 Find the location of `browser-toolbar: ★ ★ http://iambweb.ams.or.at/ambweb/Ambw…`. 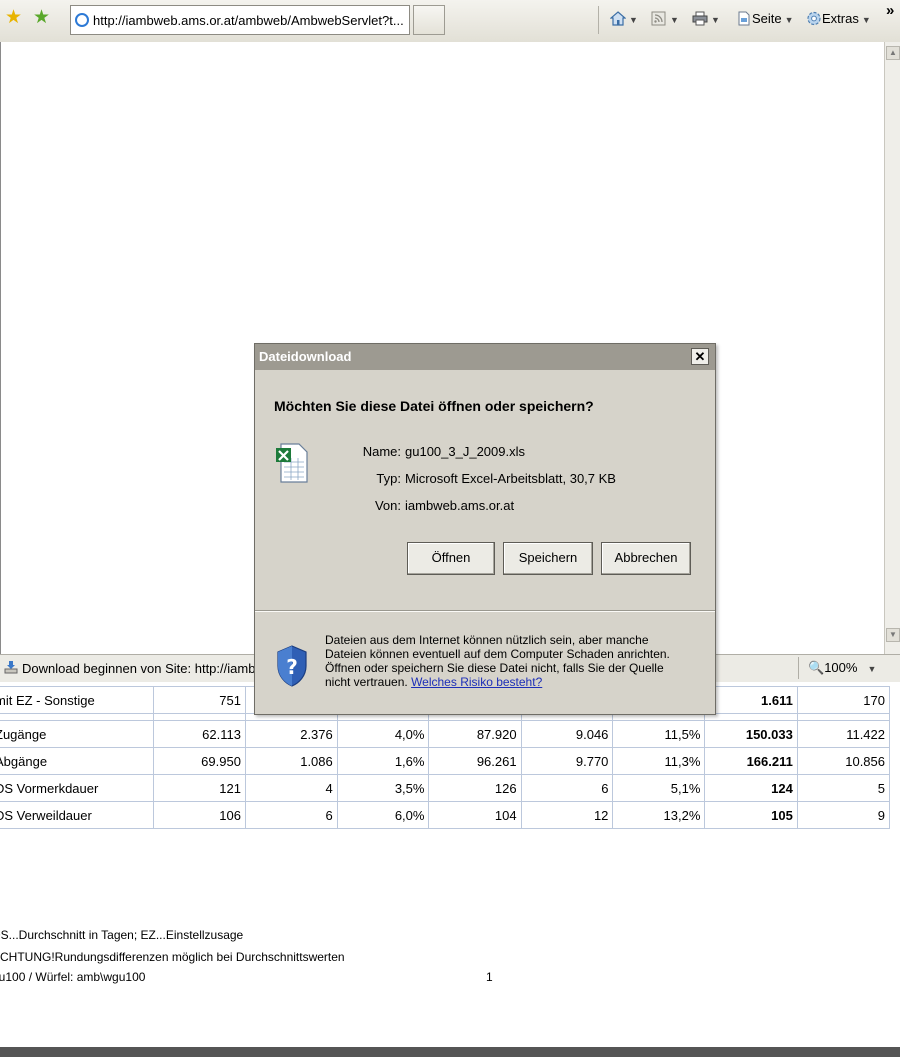

browser-toolbar: ★ ★ http://iambweb.ams.or.at/ambweb/Ambw… is located at coordinates (450, 21).